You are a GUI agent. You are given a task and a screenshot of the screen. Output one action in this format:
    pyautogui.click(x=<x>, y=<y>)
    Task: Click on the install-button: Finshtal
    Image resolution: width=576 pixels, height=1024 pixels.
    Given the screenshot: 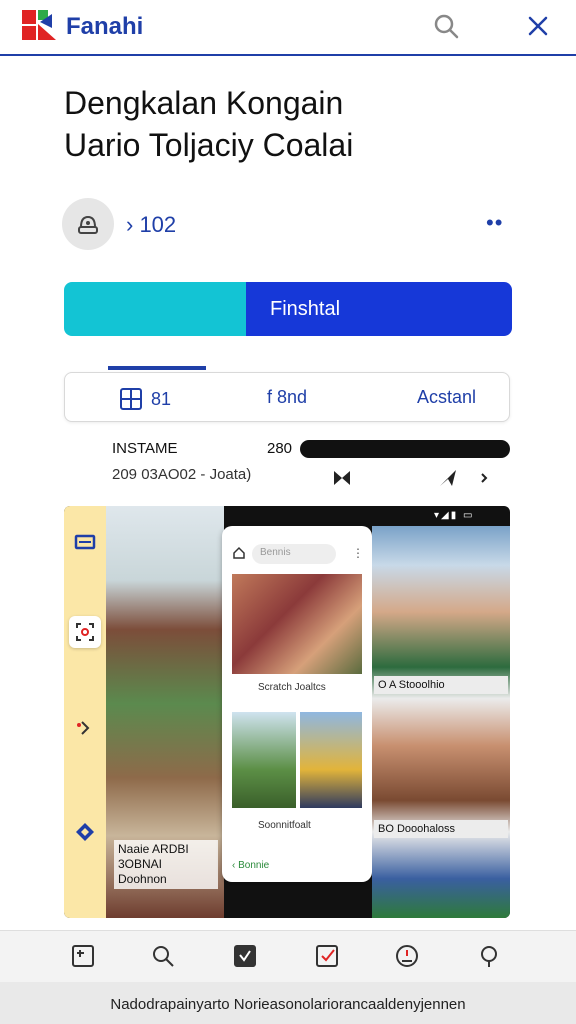 What is the action you would take?
    pyautogui.click(x=379, y=309)
    